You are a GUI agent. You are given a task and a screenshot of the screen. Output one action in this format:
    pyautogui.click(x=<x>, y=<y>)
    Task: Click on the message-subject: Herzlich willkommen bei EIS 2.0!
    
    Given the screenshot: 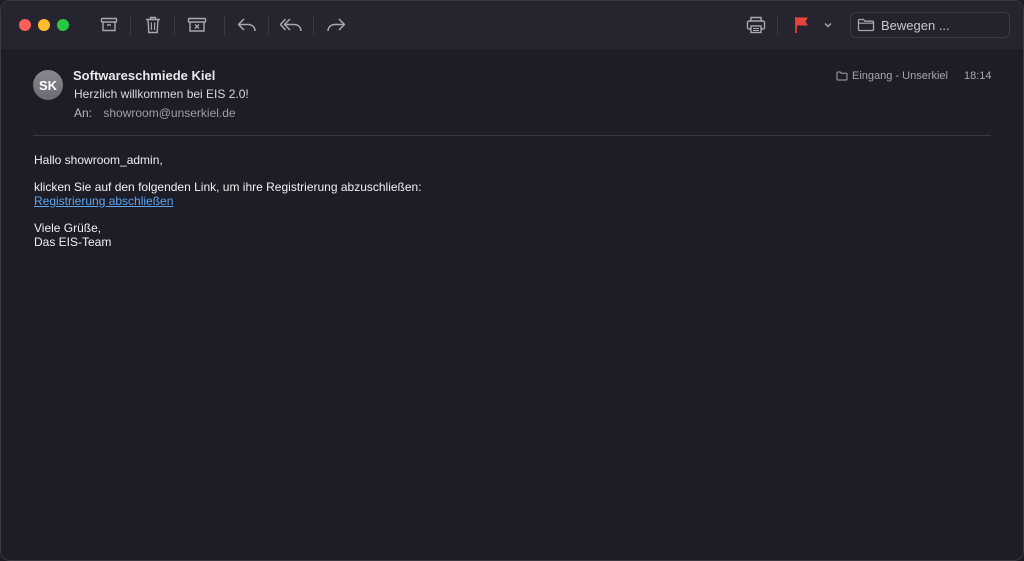 What is the action you would take?
    pyautogui.click(x=161, y=94)
    